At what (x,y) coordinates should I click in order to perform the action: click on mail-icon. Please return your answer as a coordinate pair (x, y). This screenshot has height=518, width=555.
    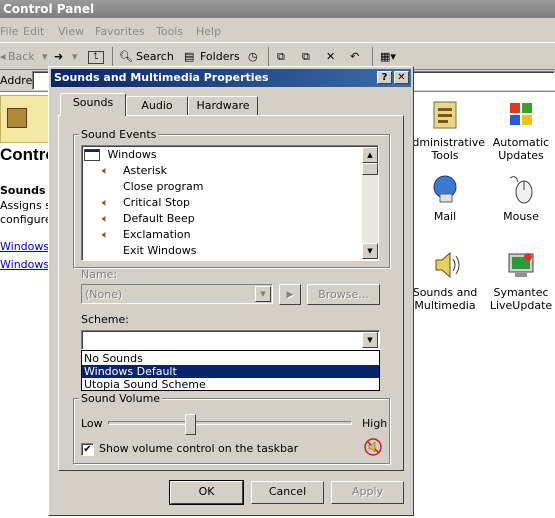
    Looking at the image, I should click on (445, 189).